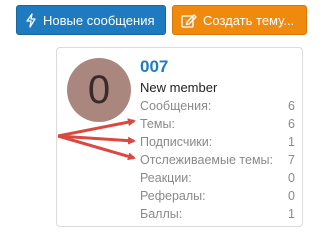 The width and height of the screenshot is (322, 244). What do you see at coordinates (217, 196) in the screenshot?
I see `stat-referrals: Рефералы: 0` at bounding box center [217, 196].